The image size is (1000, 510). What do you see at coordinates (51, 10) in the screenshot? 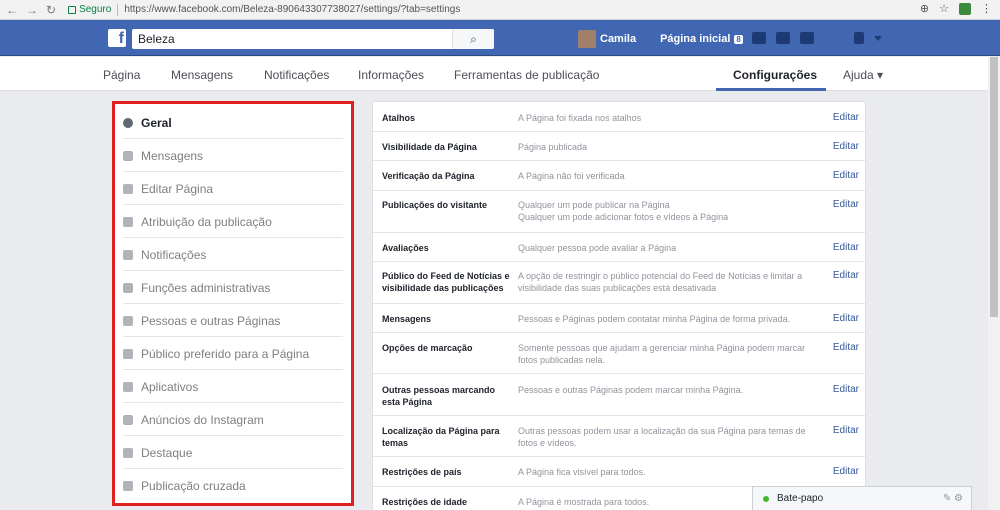
I see `reload-icon: ↻` at bounding box center [51, 10].